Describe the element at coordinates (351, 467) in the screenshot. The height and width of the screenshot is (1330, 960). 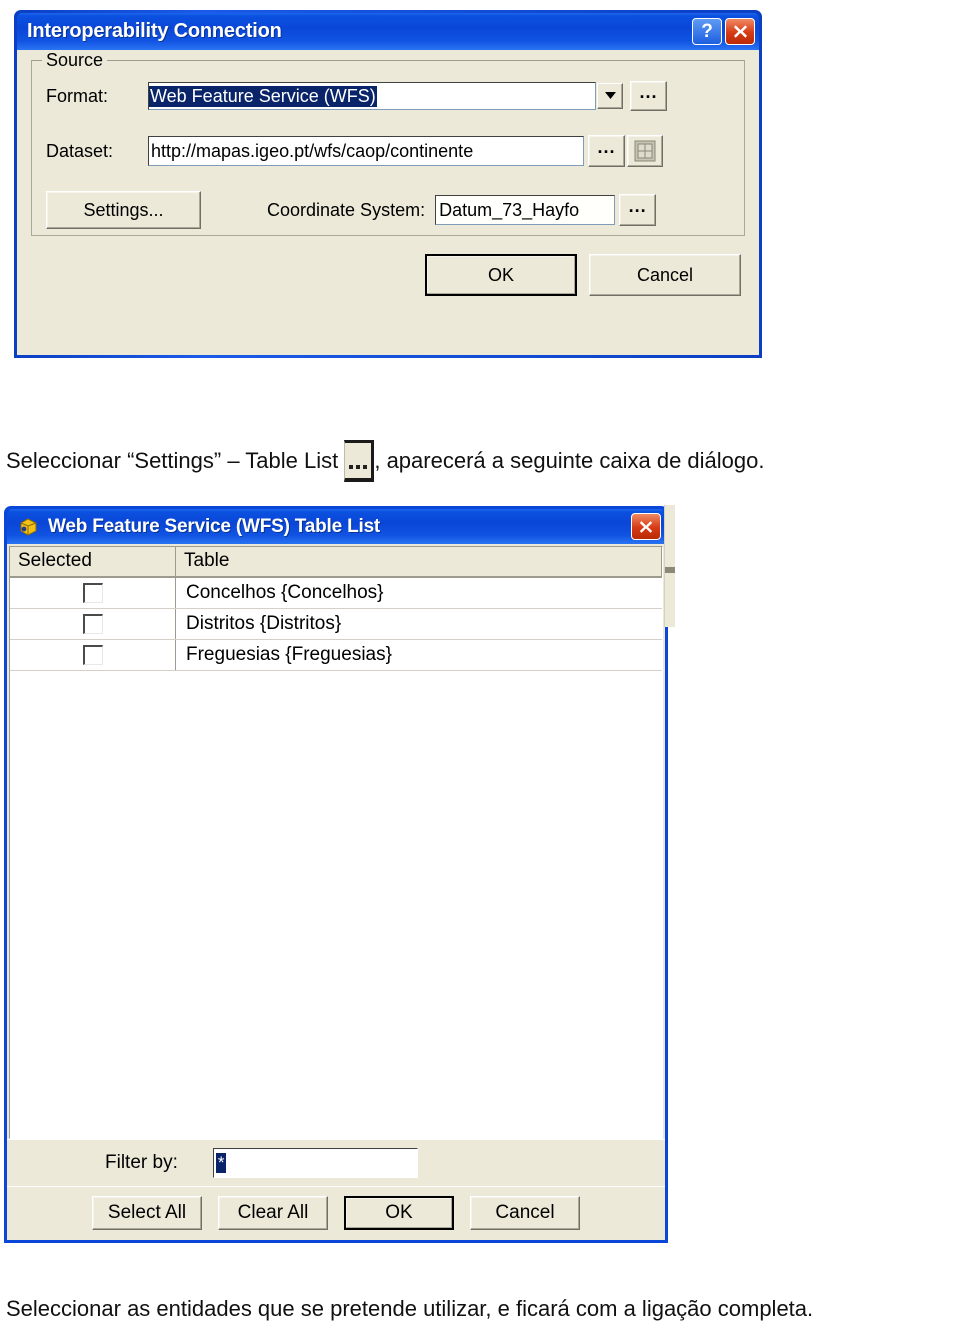
I see `ellipsis-dots` at that location.